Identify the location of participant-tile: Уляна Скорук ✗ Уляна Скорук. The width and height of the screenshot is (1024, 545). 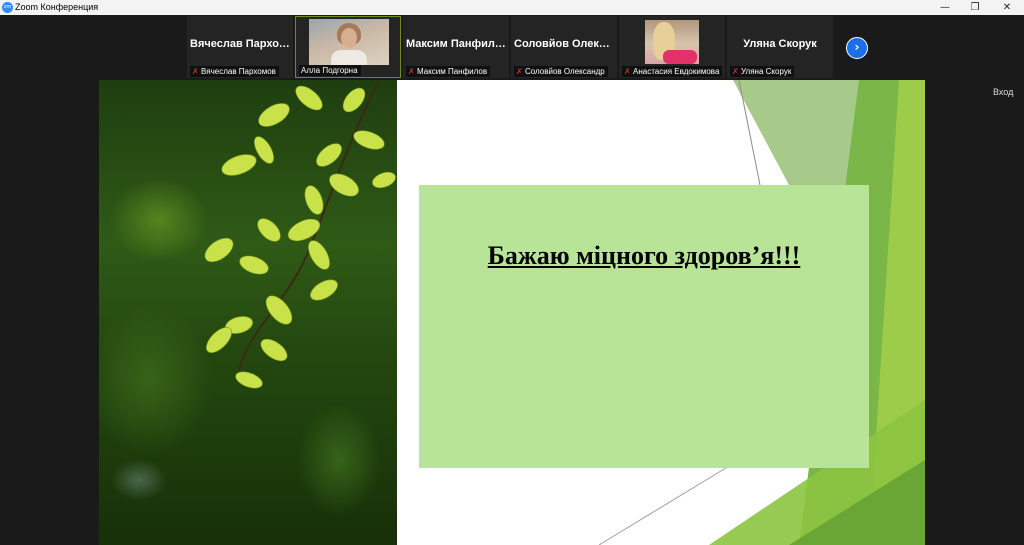
(780, 47).